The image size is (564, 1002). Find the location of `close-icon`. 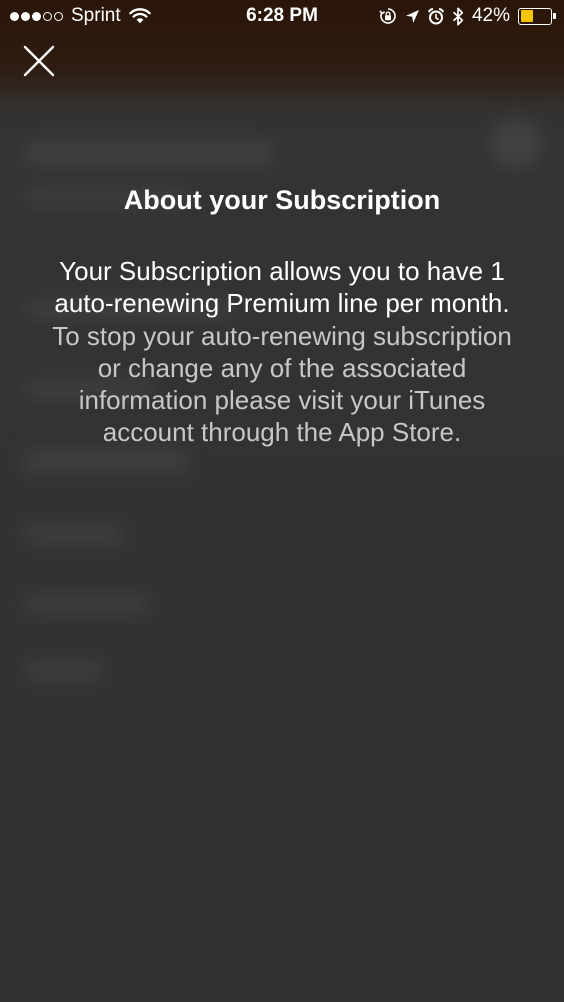

close-icon is located at coordinates (39, 61).